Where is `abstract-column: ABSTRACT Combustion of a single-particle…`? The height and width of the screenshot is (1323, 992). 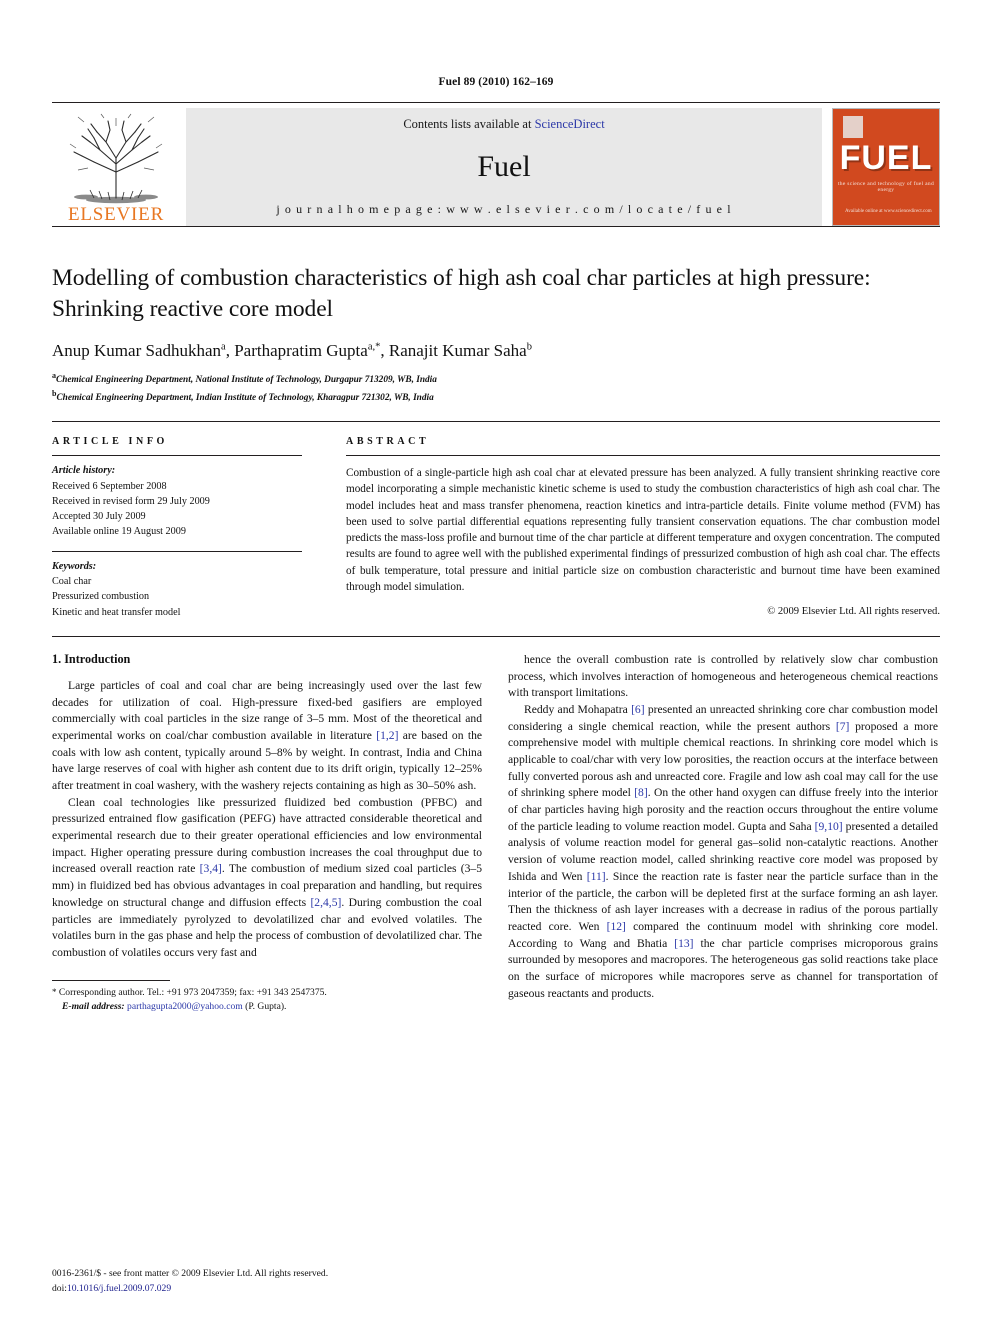
abstract-column: ABSTRACT Combustion of a single-particle… is located at coordinates (632, 528).